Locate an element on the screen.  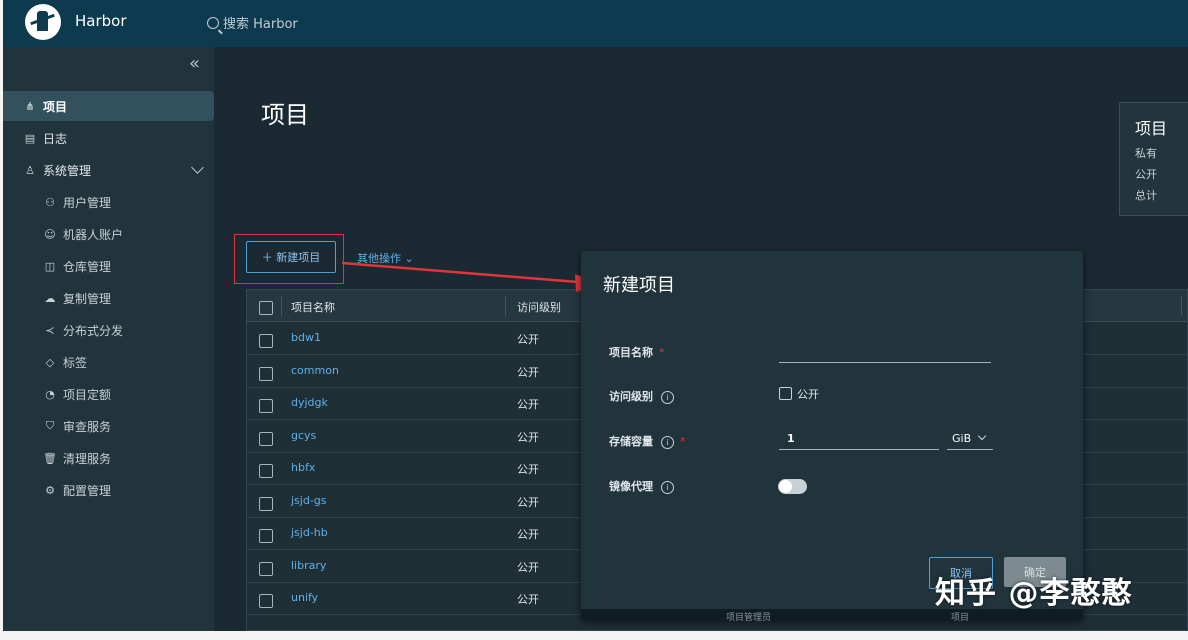
public-checkbox-label: 公开 is located at coordinates (808, 394).